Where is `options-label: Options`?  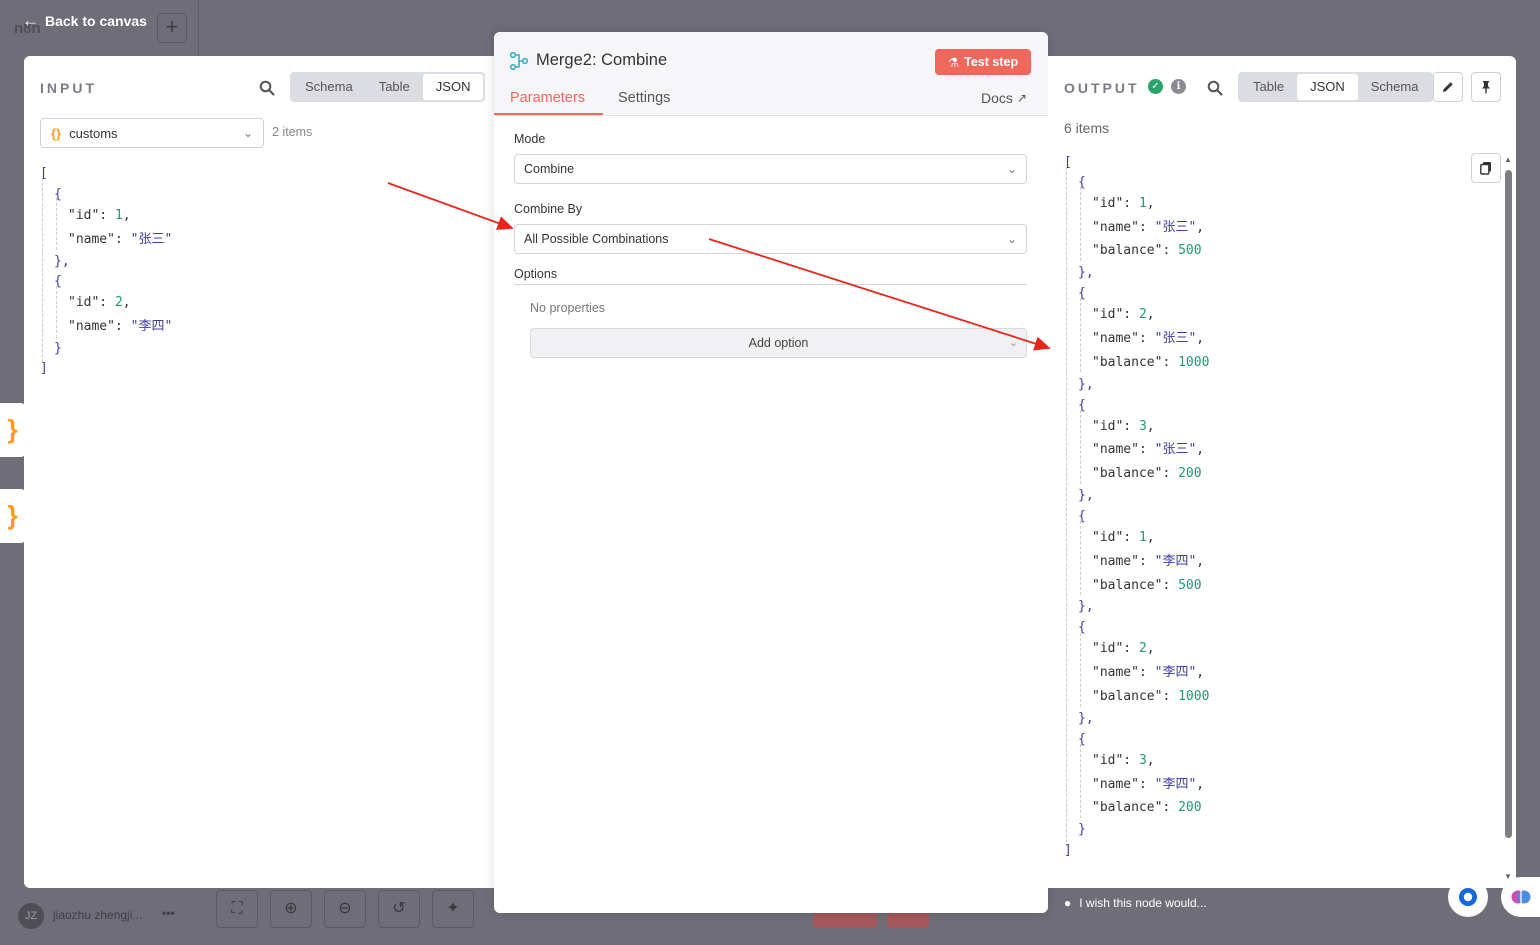 options-label: Options is located at coordinates (536, 274).